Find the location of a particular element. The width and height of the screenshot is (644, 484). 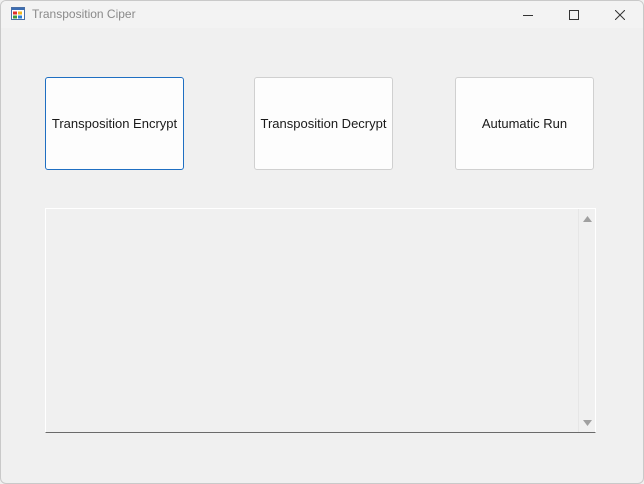

title-bar: Transposition Ciper is located at coordinates (322, 14).